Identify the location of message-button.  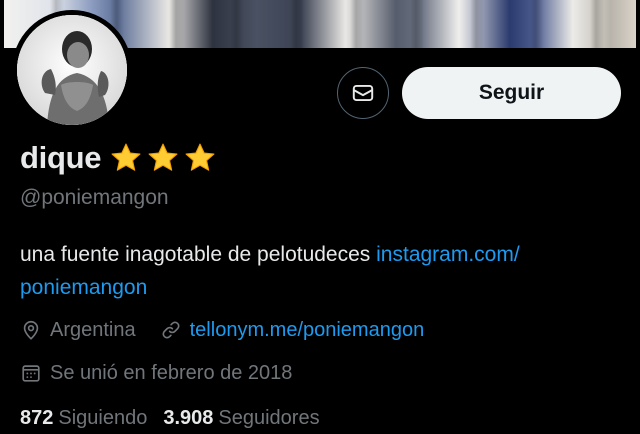
(363, 93).